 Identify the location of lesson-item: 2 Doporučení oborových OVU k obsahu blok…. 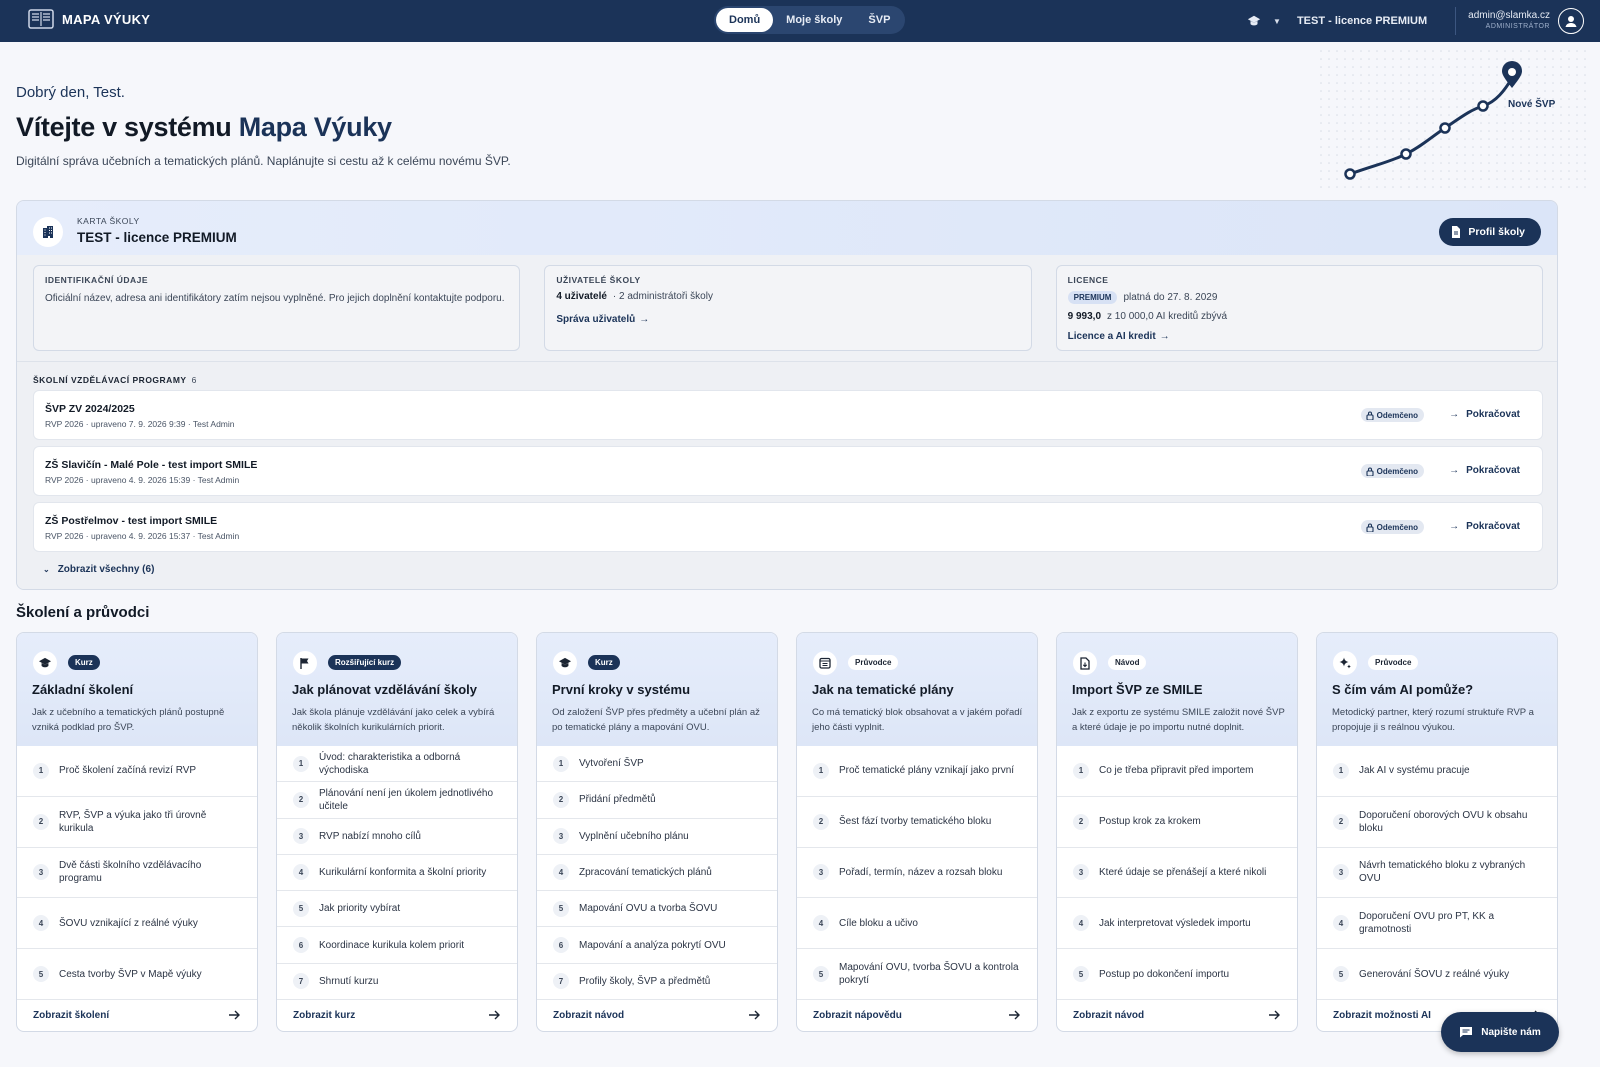
(1437, 822).